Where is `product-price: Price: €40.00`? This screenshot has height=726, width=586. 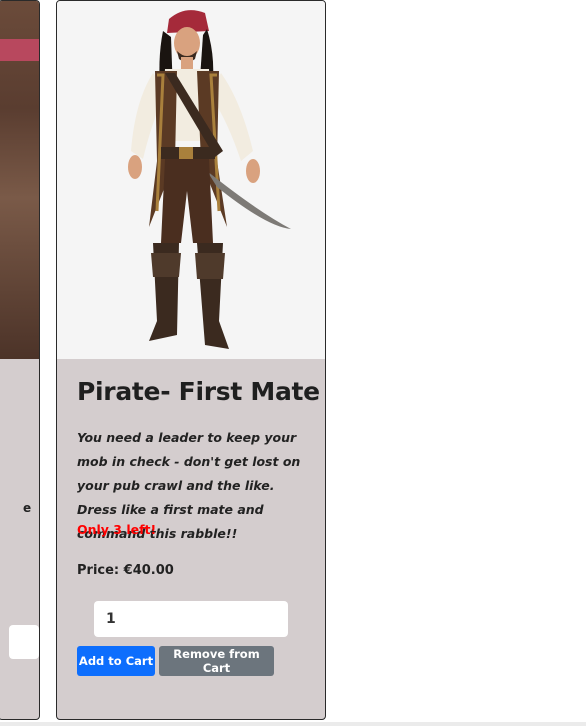
product-price: Price: €40.00 is located at coordinates (125, 570).